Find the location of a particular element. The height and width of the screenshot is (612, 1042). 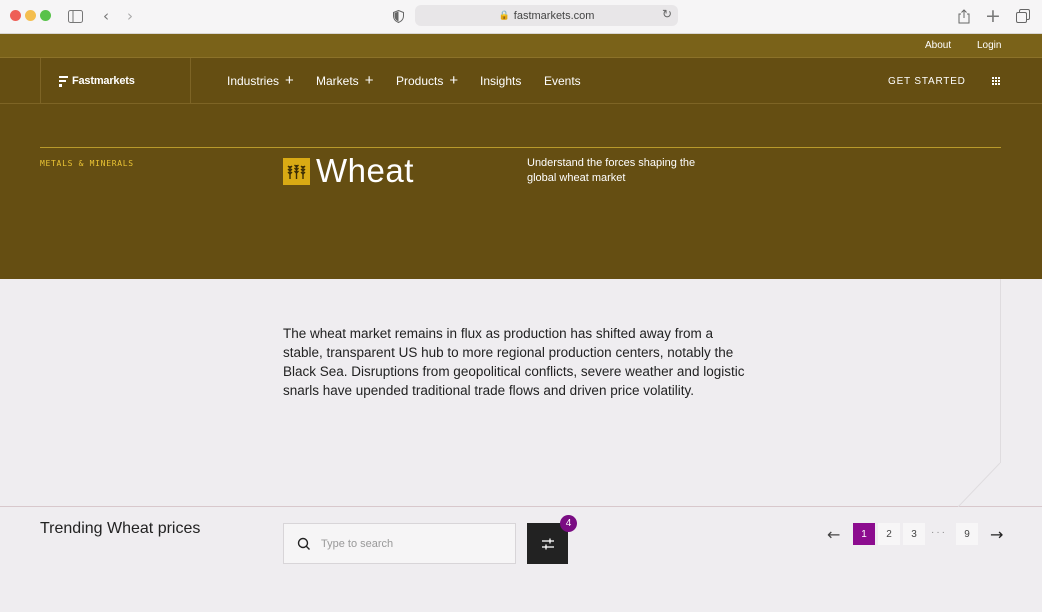

nav-markets: Markets + is located at coordinates (345, 80).